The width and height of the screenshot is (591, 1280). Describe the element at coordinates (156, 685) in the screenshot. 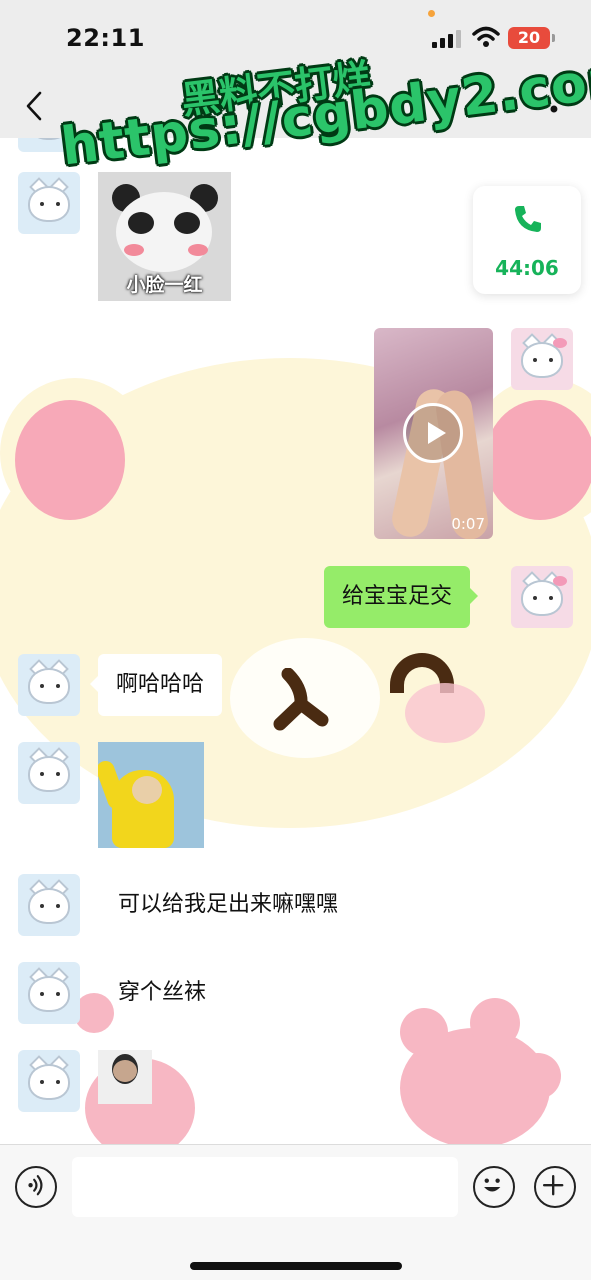

I see `received-message-bubble: 啊哈哈哈` at that location.